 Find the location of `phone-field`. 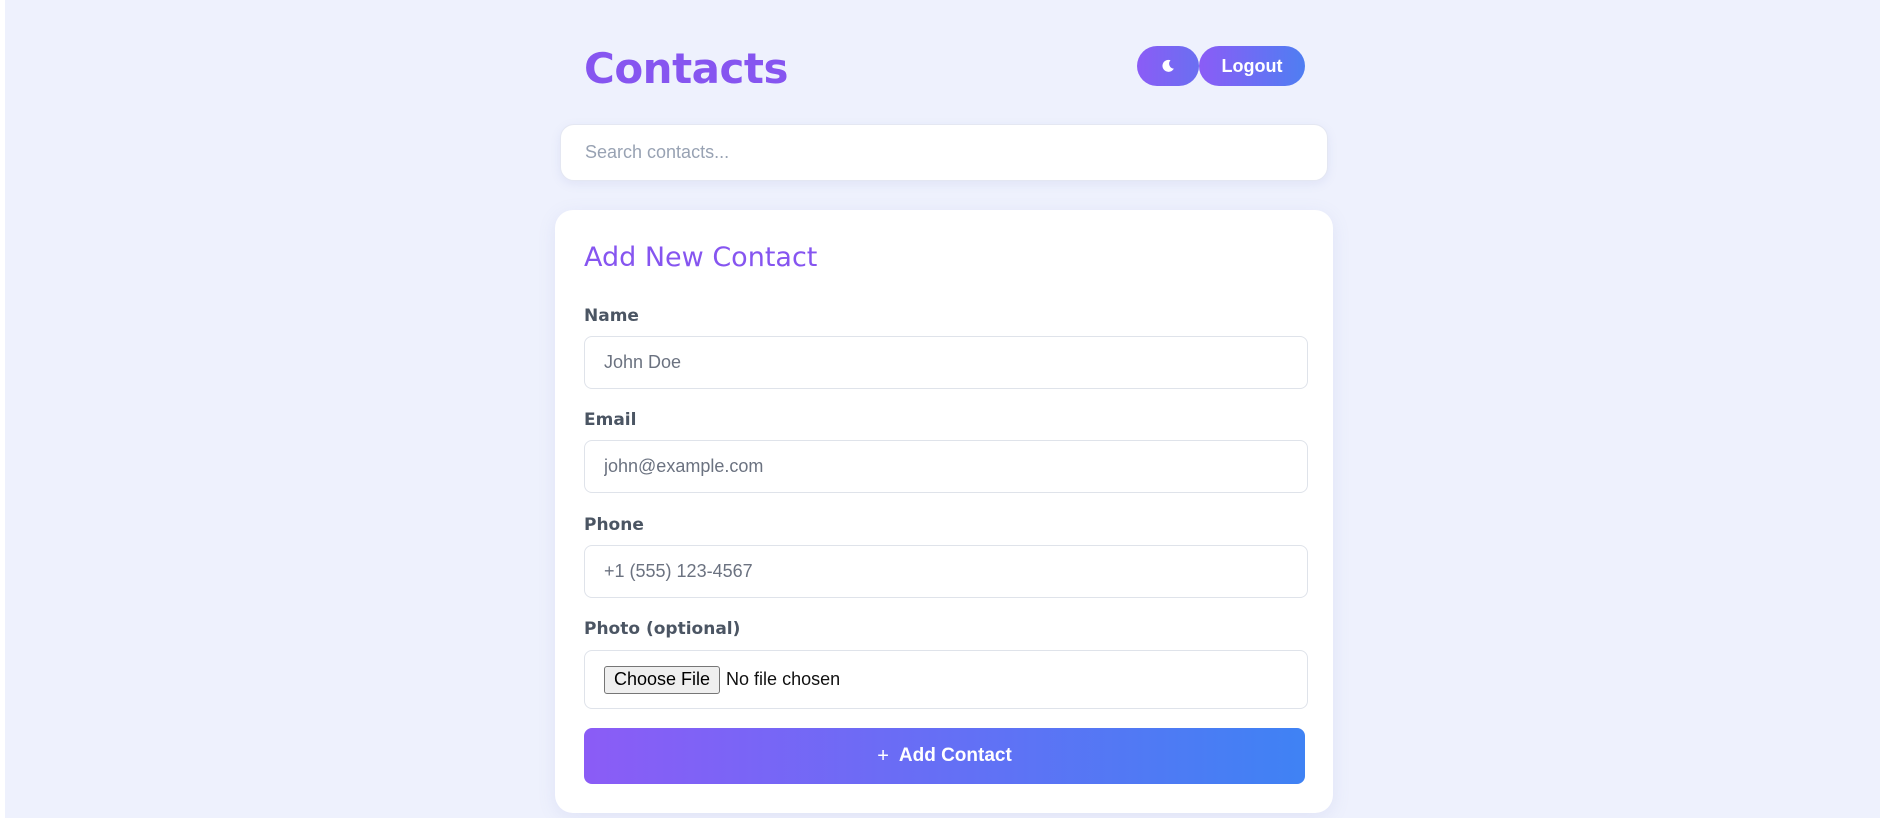

phone-field is located at coordinates (946, 571).